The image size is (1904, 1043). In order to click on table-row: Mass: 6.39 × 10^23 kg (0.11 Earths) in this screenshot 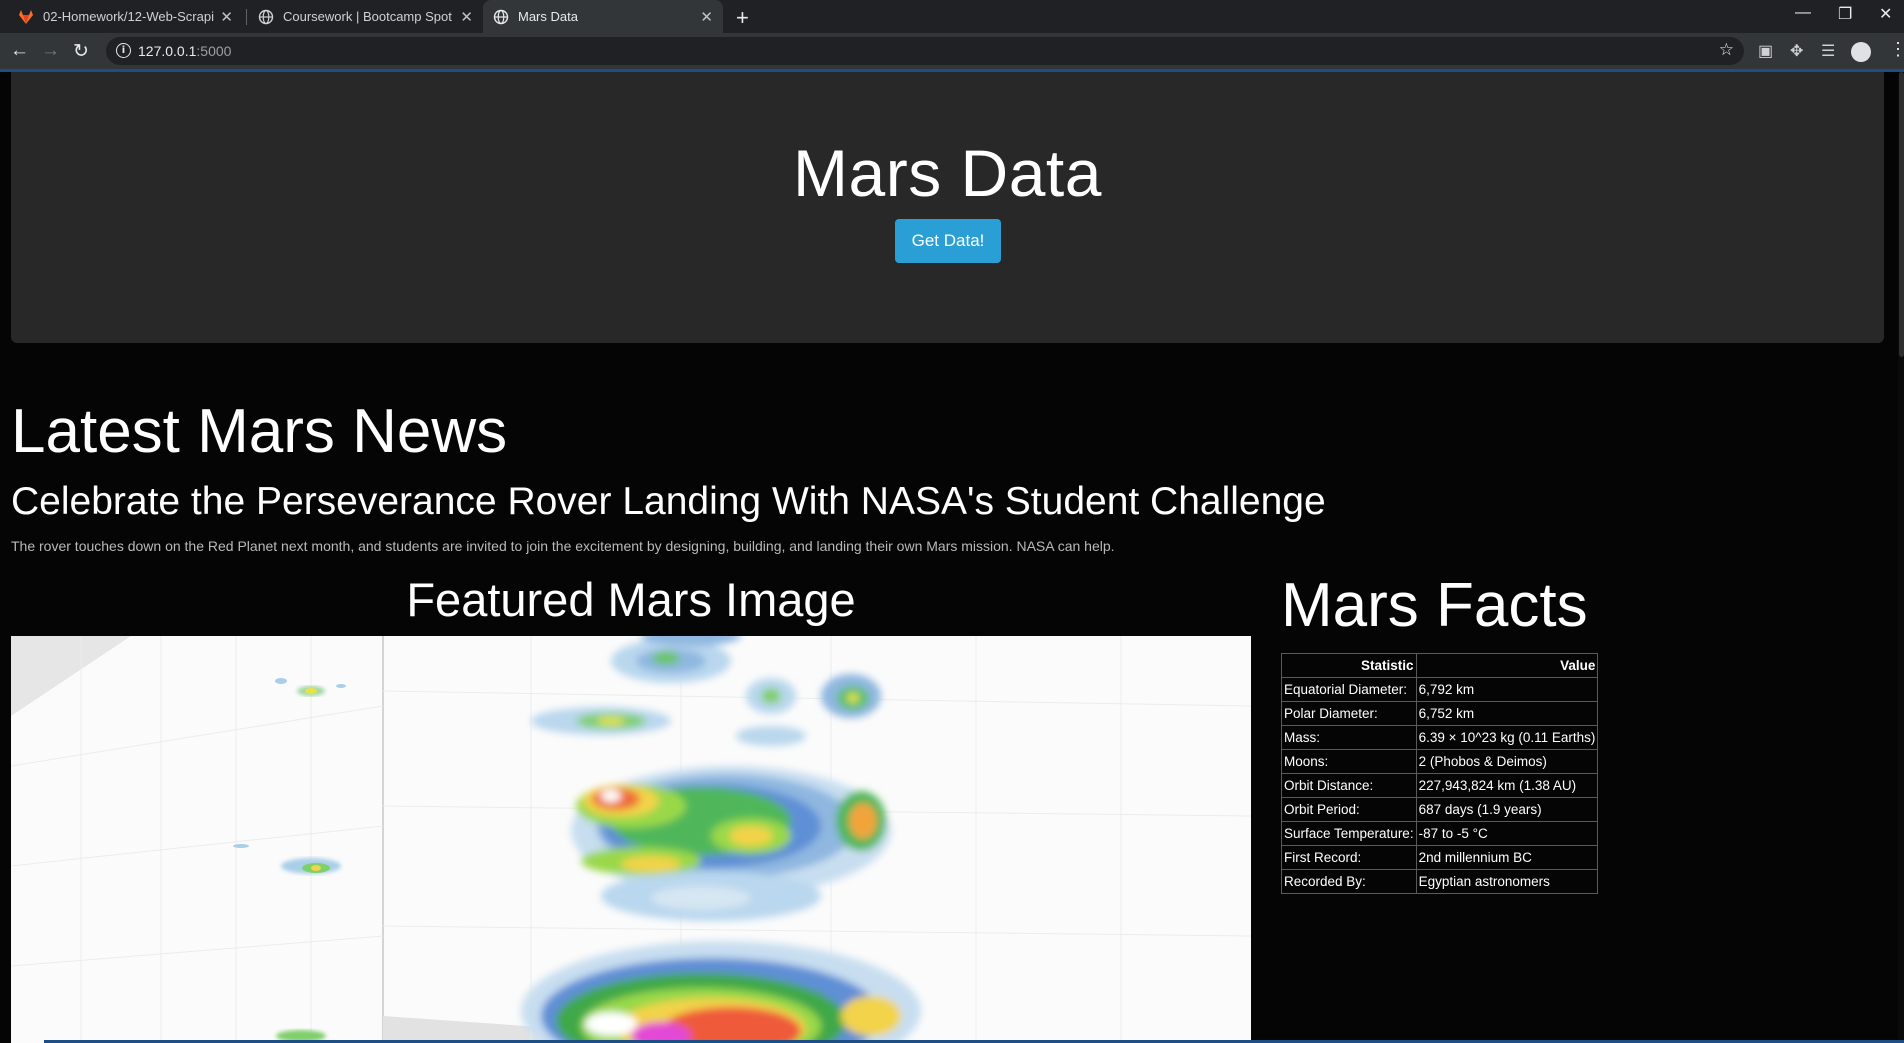, I will do `click(1440, 737)`.